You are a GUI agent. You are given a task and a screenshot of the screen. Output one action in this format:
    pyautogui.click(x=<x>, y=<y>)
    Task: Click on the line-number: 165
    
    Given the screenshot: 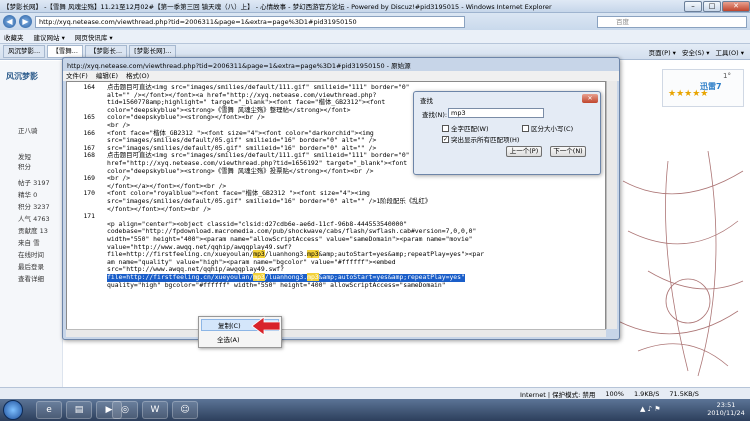 What is the action you would take?
    pyautogui.click(x=89, y=117)
    